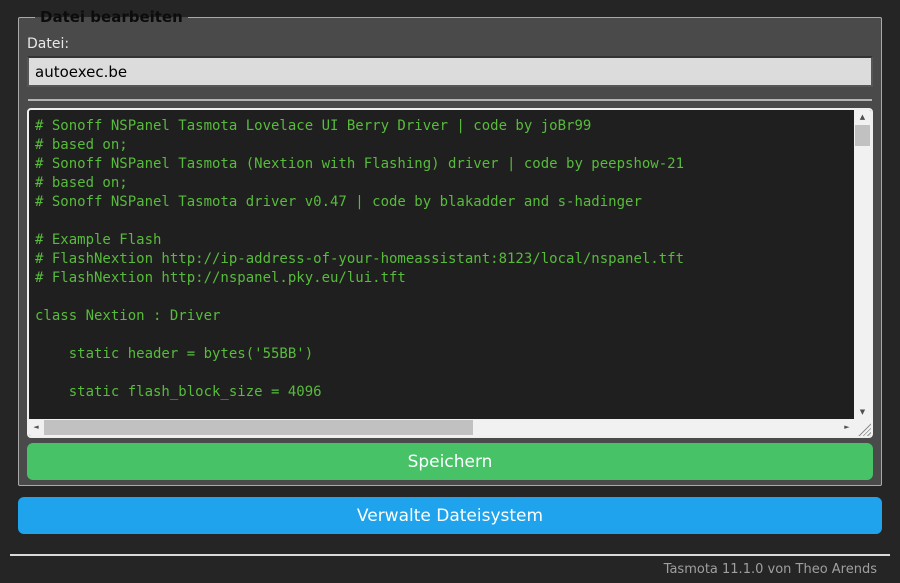  I want to click on scrollbar-corner, so click(862, 427).